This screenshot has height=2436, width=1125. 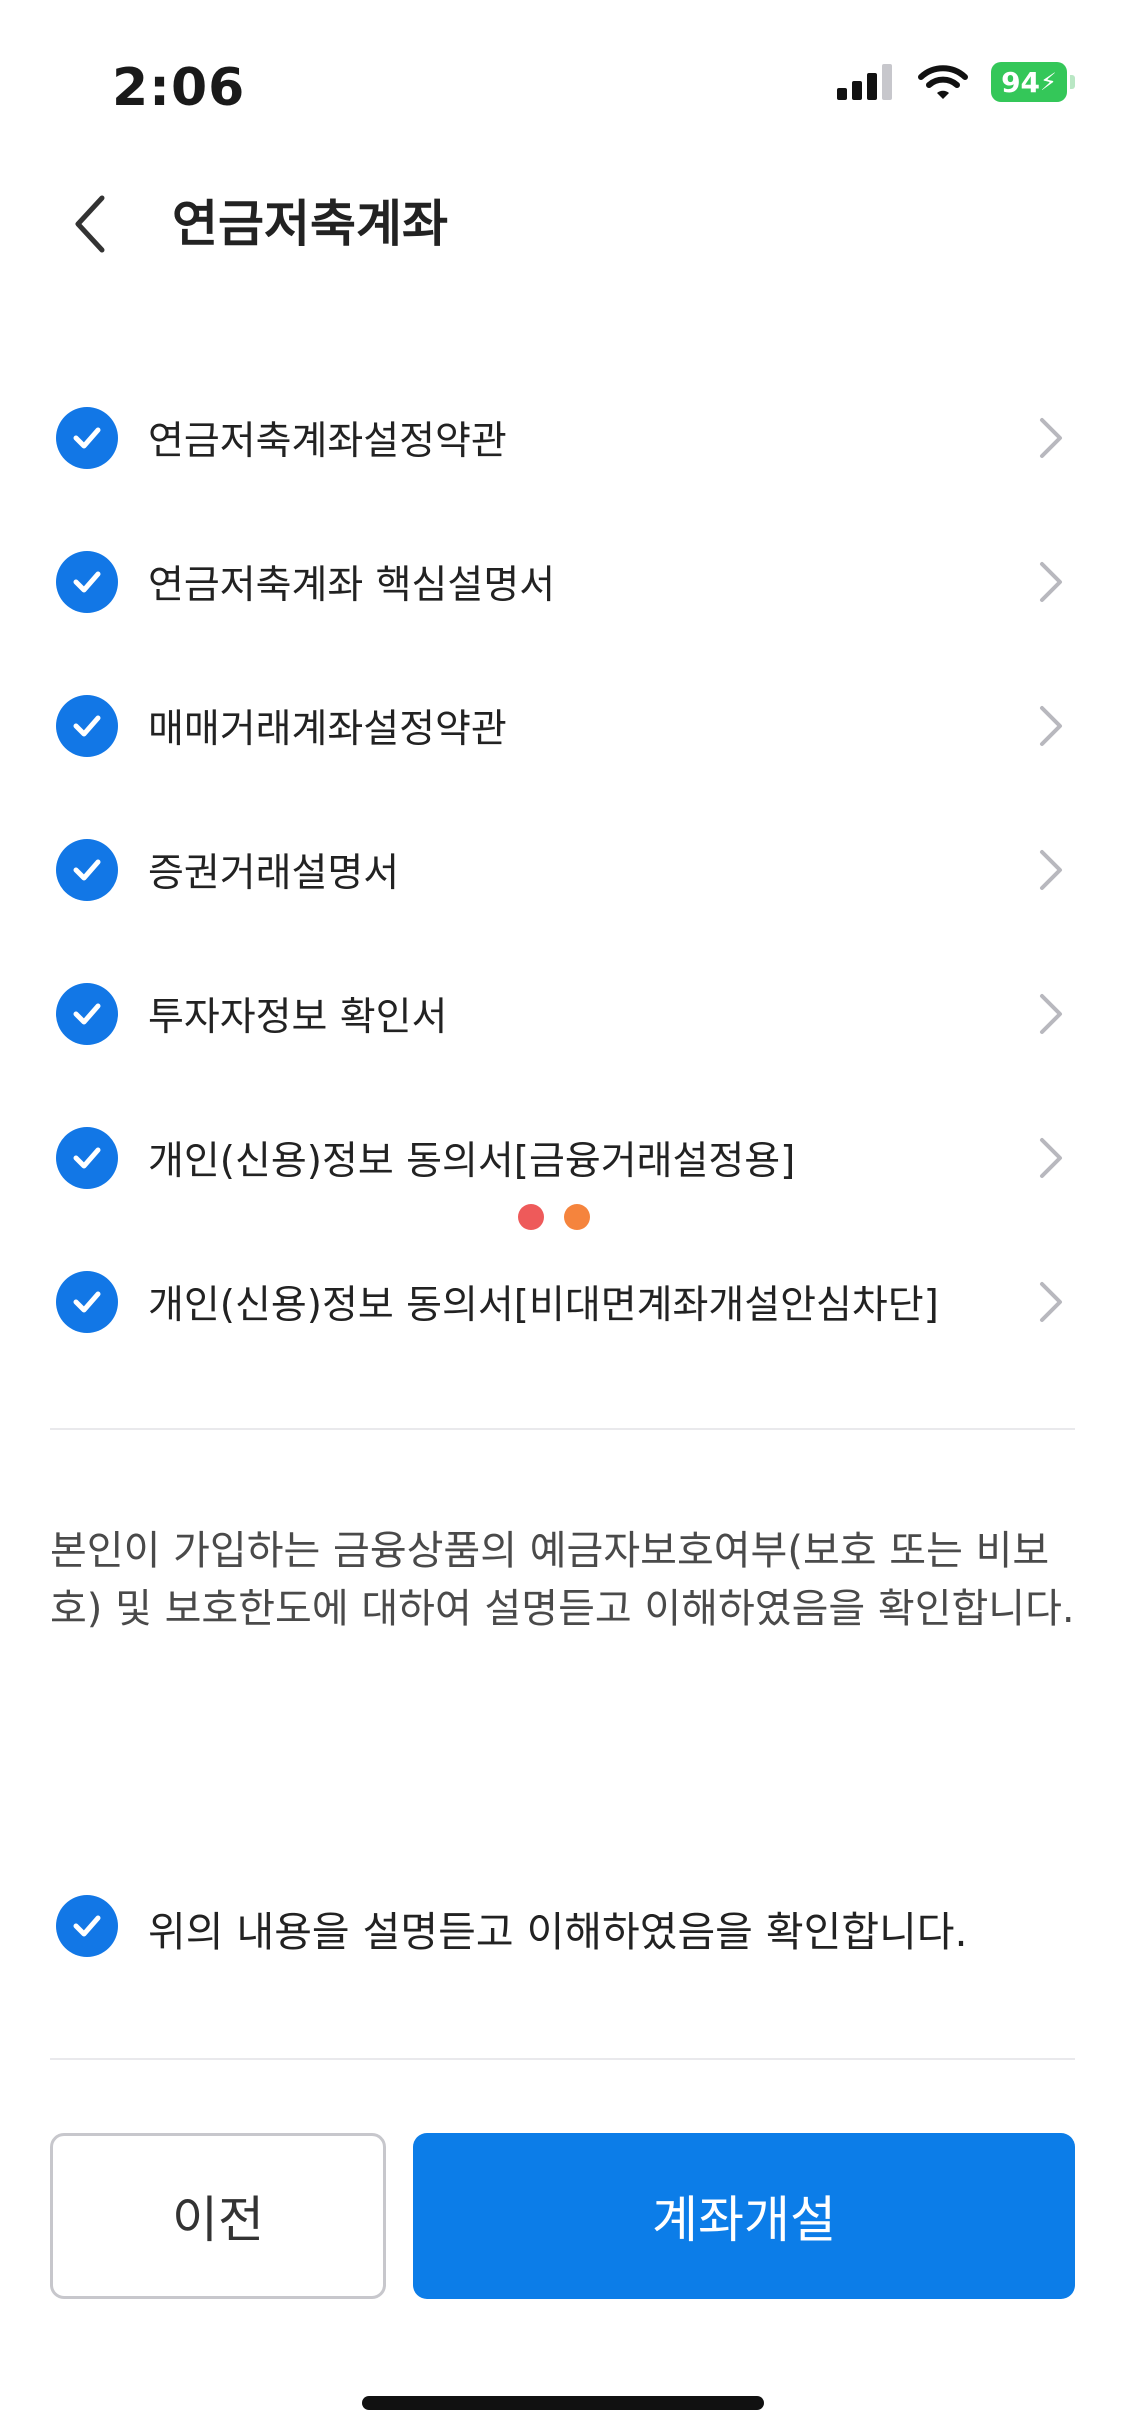 I want to click on loading-dot-red, so click(x=531, y=1217).